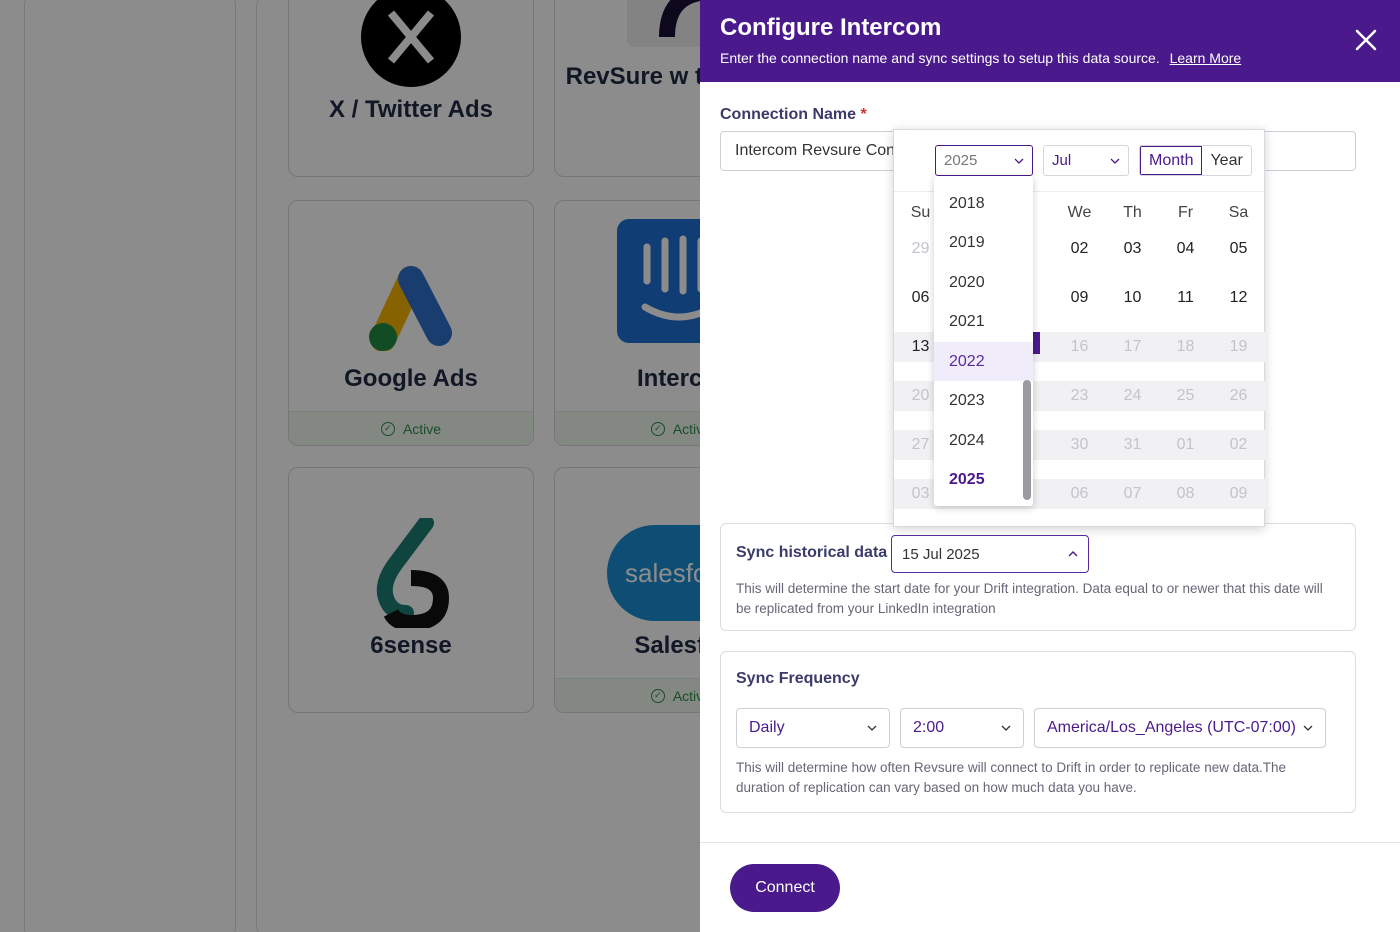  Describe the element at coordinates (812, 552) in the screenshot. I see `sync-historical-label: Sync historical data` at that location.